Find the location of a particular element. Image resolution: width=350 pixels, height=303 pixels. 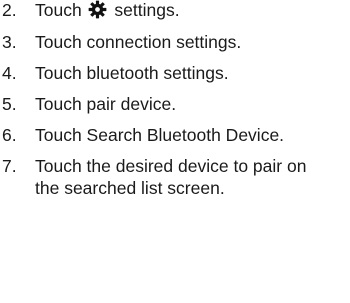

step-2: 2. Touch settings. is located at coordinates (167, 10).